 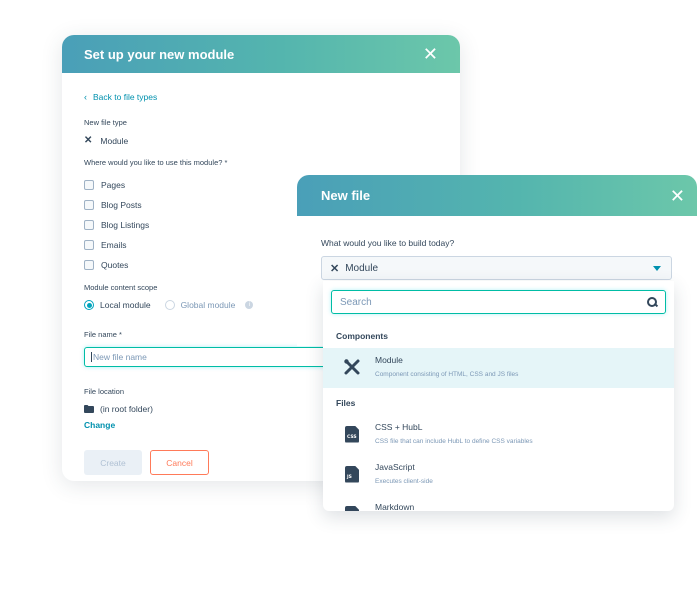 What do you see at coordinates (105, 122) in the screenshot?
I see `new-file-type-label: New file type` at bounding box center [105, 122].